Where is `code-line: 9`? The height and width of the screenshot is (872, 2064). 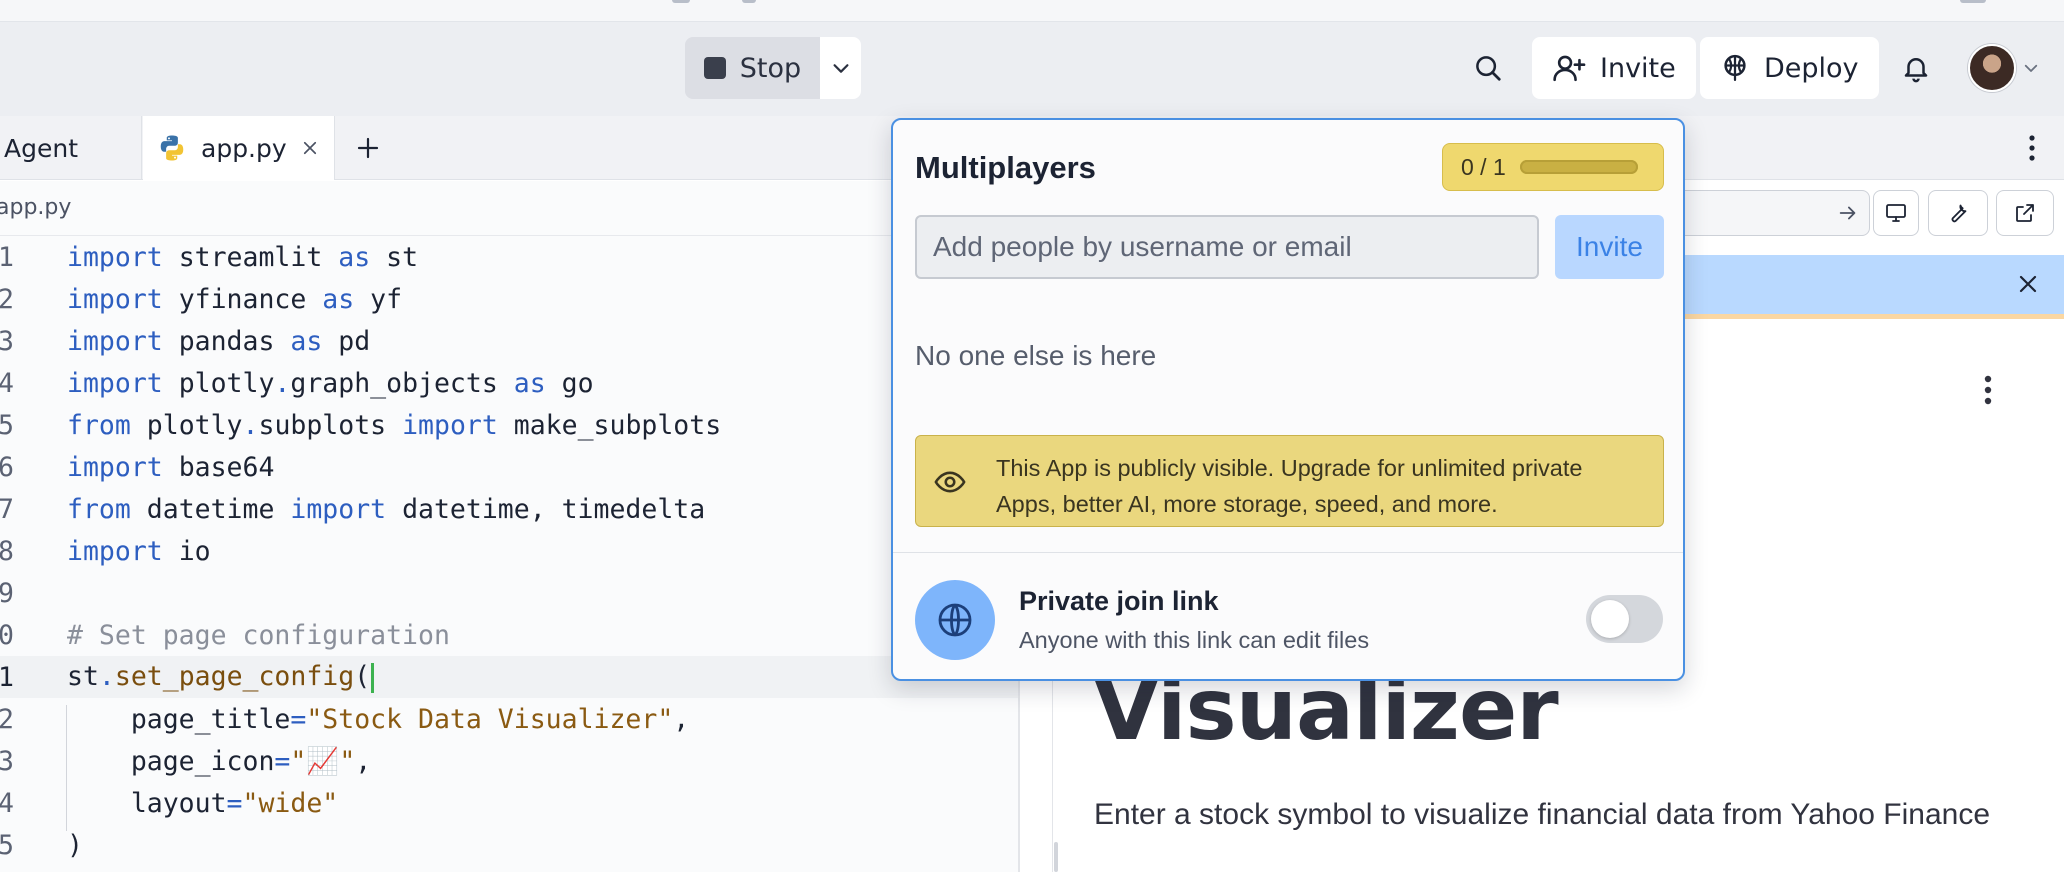 code-line: 9 is located at coordinates (510, 593).